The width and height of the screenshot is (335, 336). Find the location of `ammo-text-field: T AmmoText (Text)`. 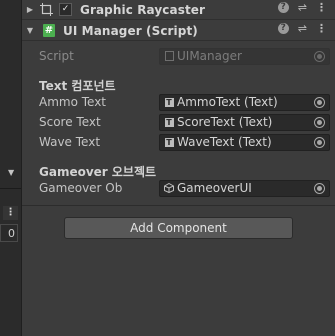

ammo-text-field: T AmmoText (Text) is located at coordinates (244, 102).